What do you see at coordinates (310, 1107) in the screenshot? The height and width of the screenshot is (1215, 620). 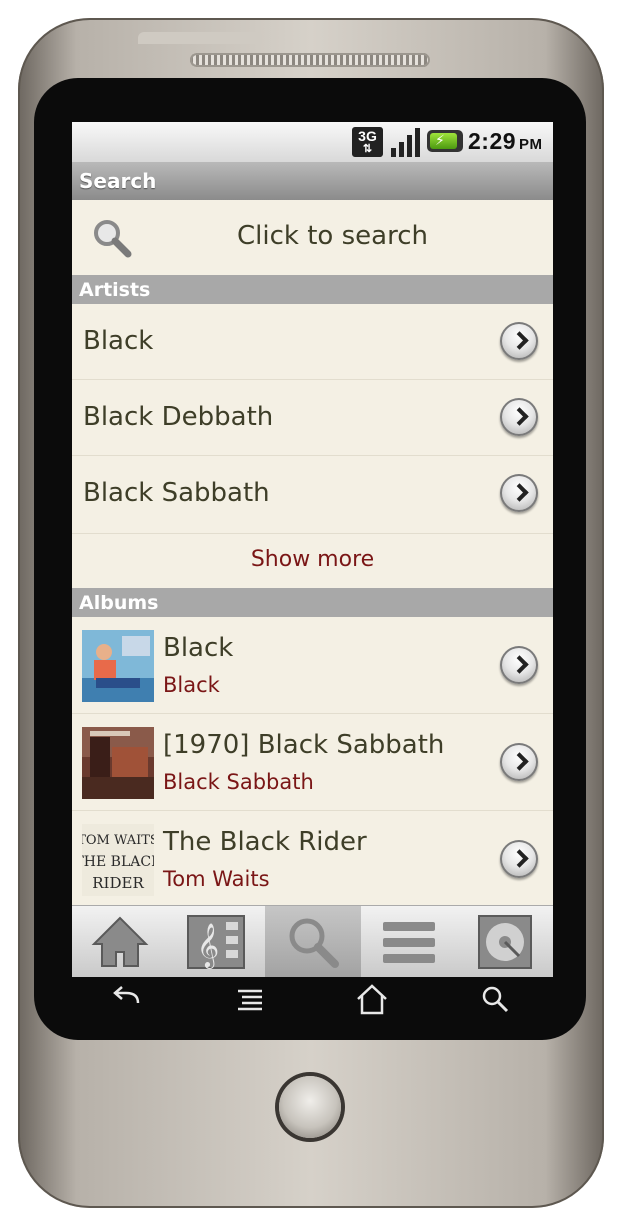 I see `trackball-button` at bounding box center [310, 1107].